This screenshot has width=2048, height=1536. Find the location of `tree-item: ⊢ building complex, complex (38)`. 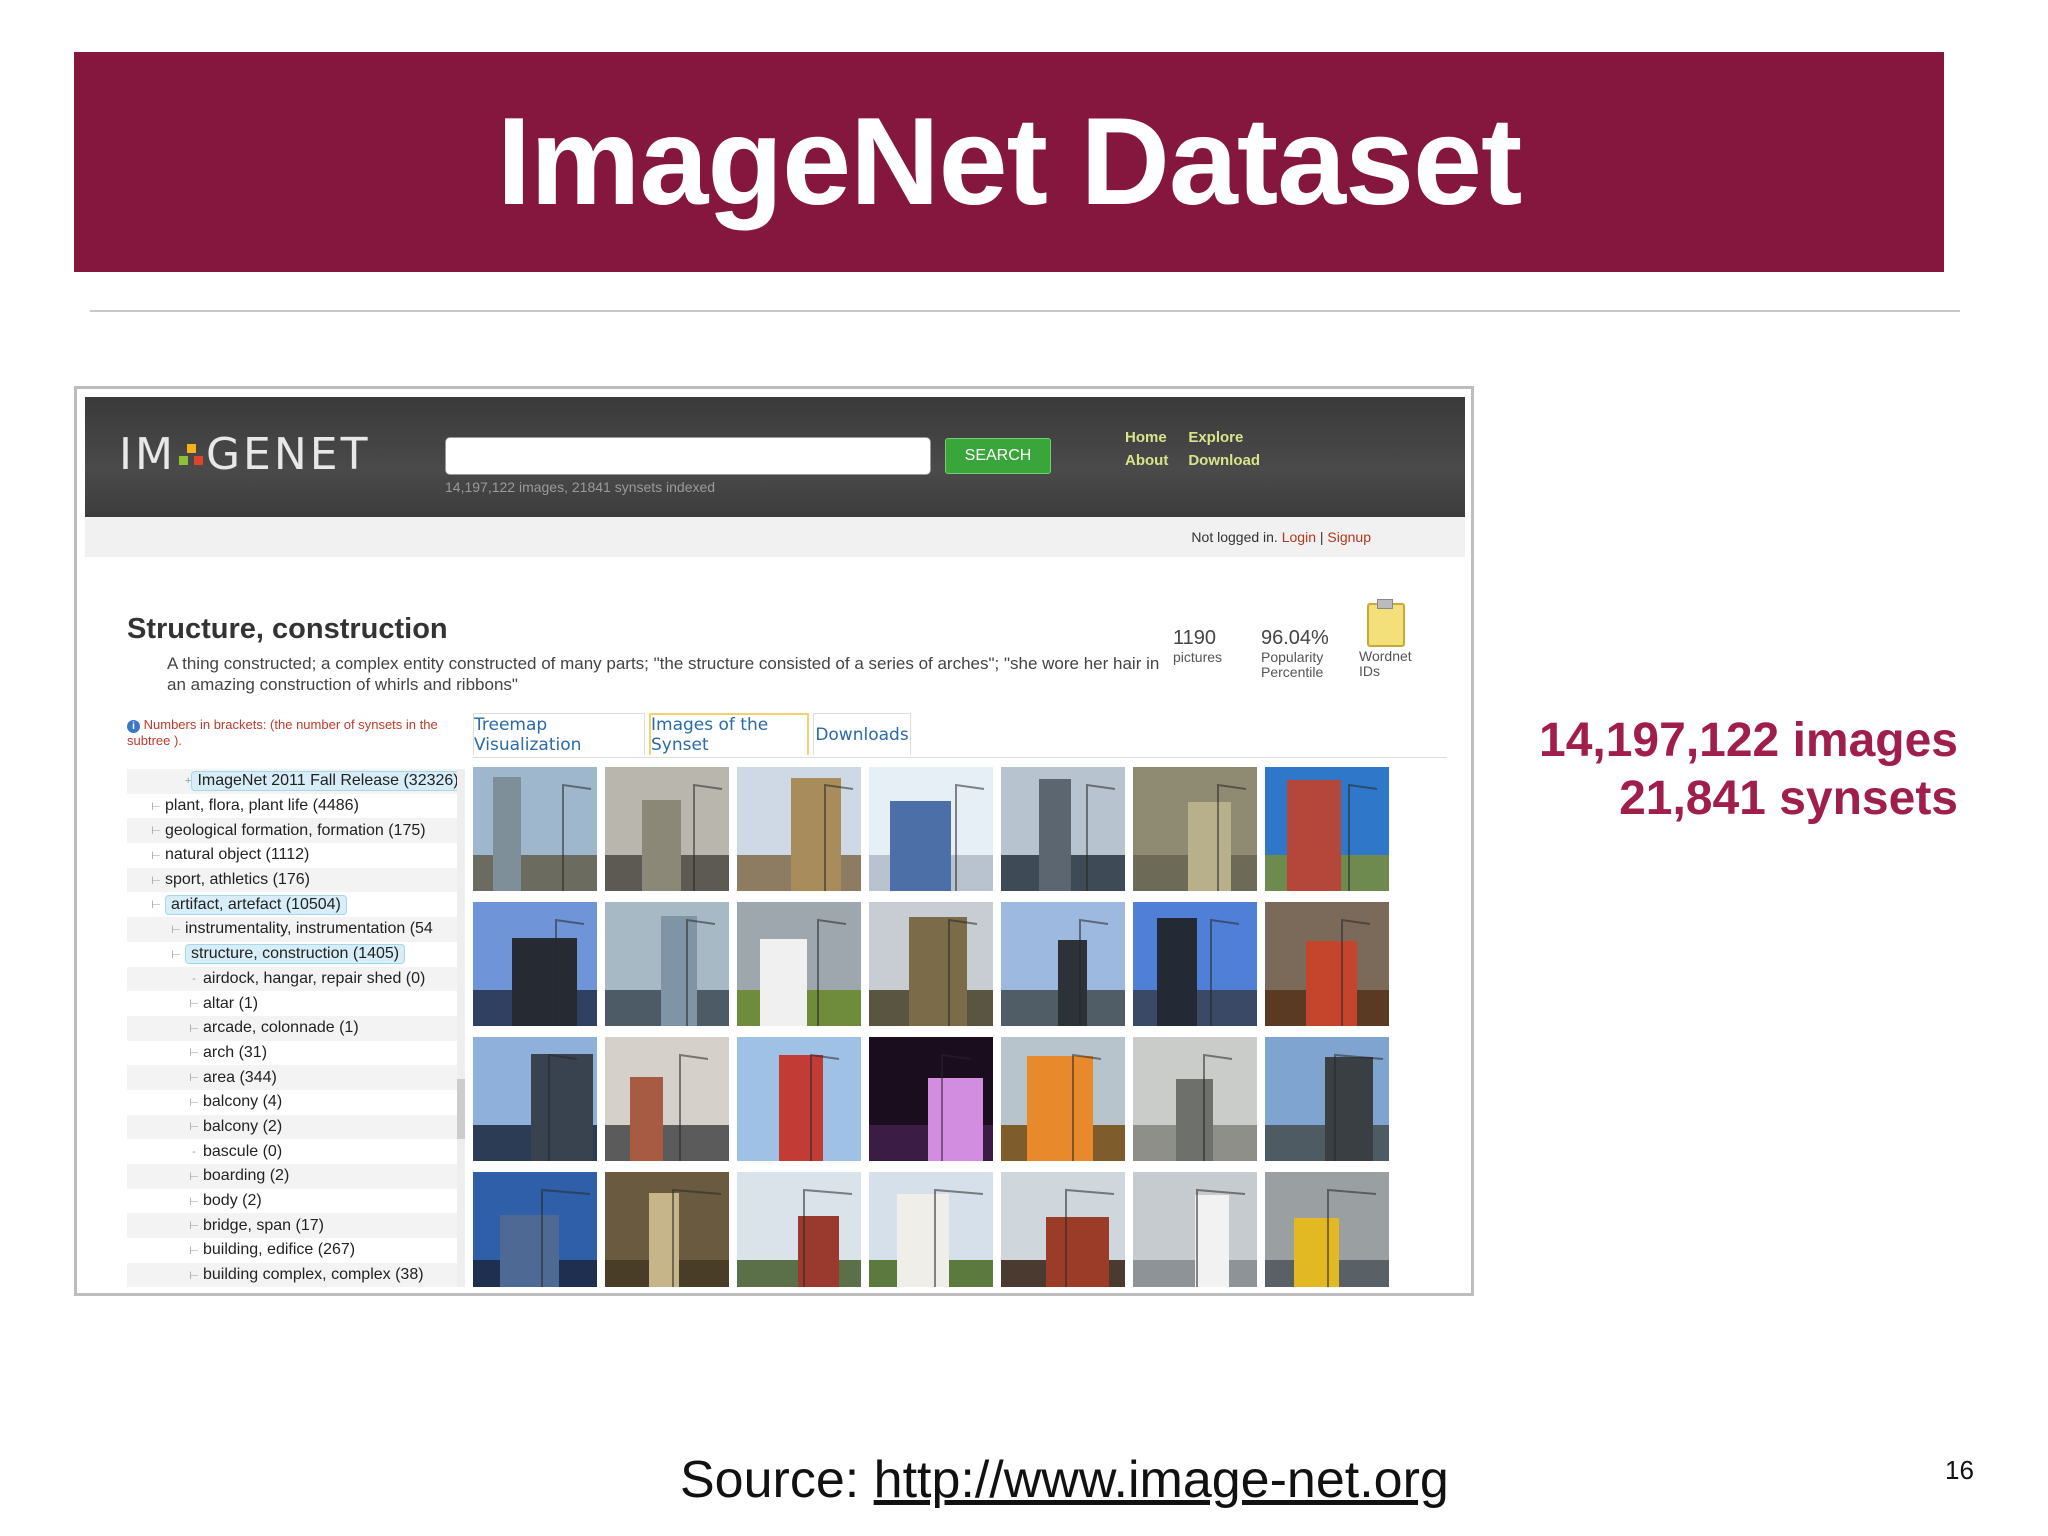

tree-item: ⊢ building complex, complex (38) is located at coordinates (292, 1274).